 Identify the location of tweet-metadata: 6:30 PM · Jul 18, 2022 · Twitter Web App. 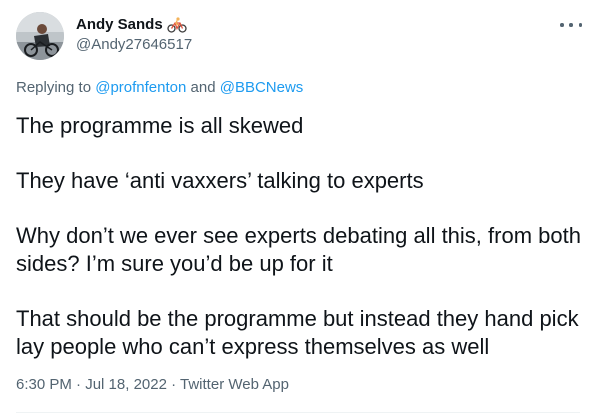
(152, 385).